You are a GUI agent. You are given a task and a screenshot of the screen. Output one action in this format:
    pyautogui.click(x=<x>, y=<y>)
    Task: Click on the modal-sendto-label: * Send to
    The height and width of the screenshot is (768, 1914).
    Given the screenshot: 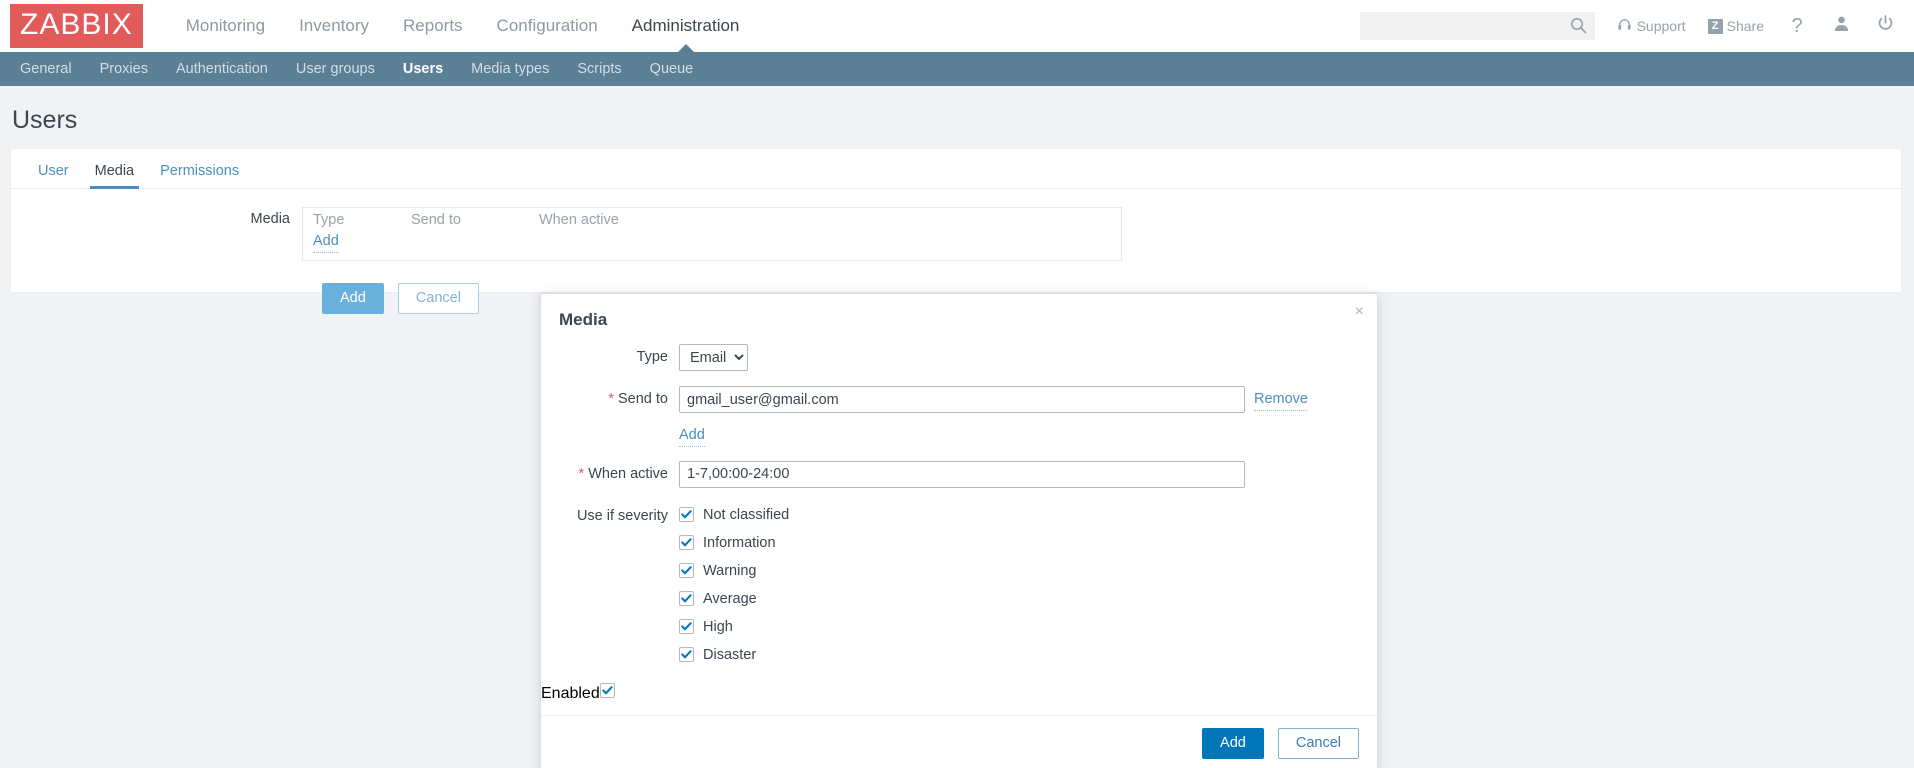 What is the action you would take?
    pyautogui.click(x=638, y=399)
    